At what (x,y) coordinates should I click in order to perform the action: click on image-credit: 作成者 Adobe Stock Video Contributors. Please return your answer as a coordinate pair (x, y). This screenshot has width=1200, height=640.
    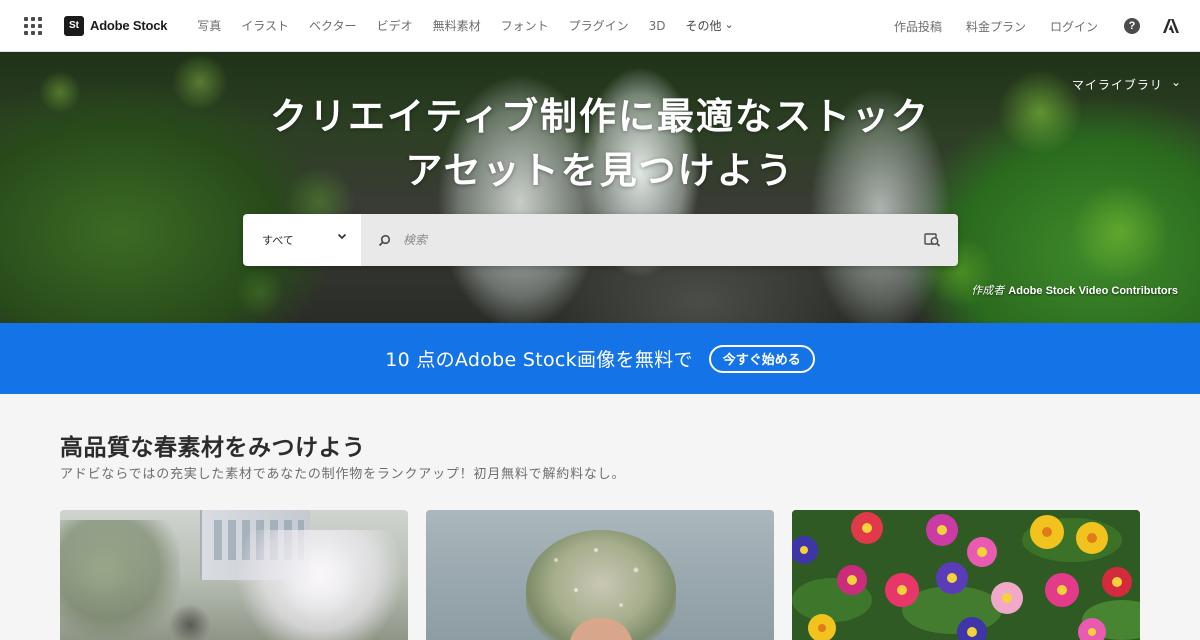
    Looking at the image, I should click on (1074, 290).